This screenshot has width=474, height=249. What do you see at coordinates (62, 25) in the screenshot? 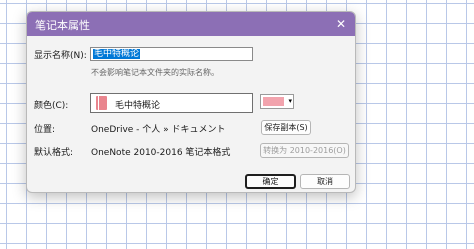
I see `dialog-title: 笔记本属性` at bounding box center [62, 25].